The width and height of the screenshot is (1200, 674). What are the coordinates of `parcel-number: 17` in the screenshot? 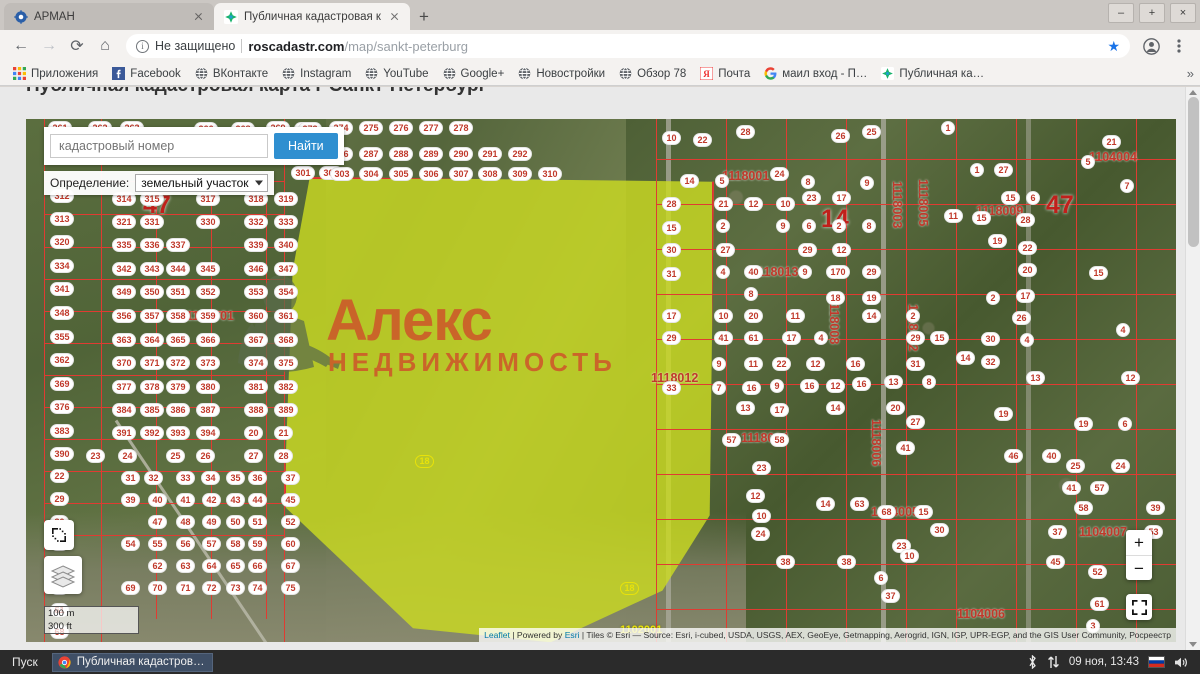 It's located at (842, 198).